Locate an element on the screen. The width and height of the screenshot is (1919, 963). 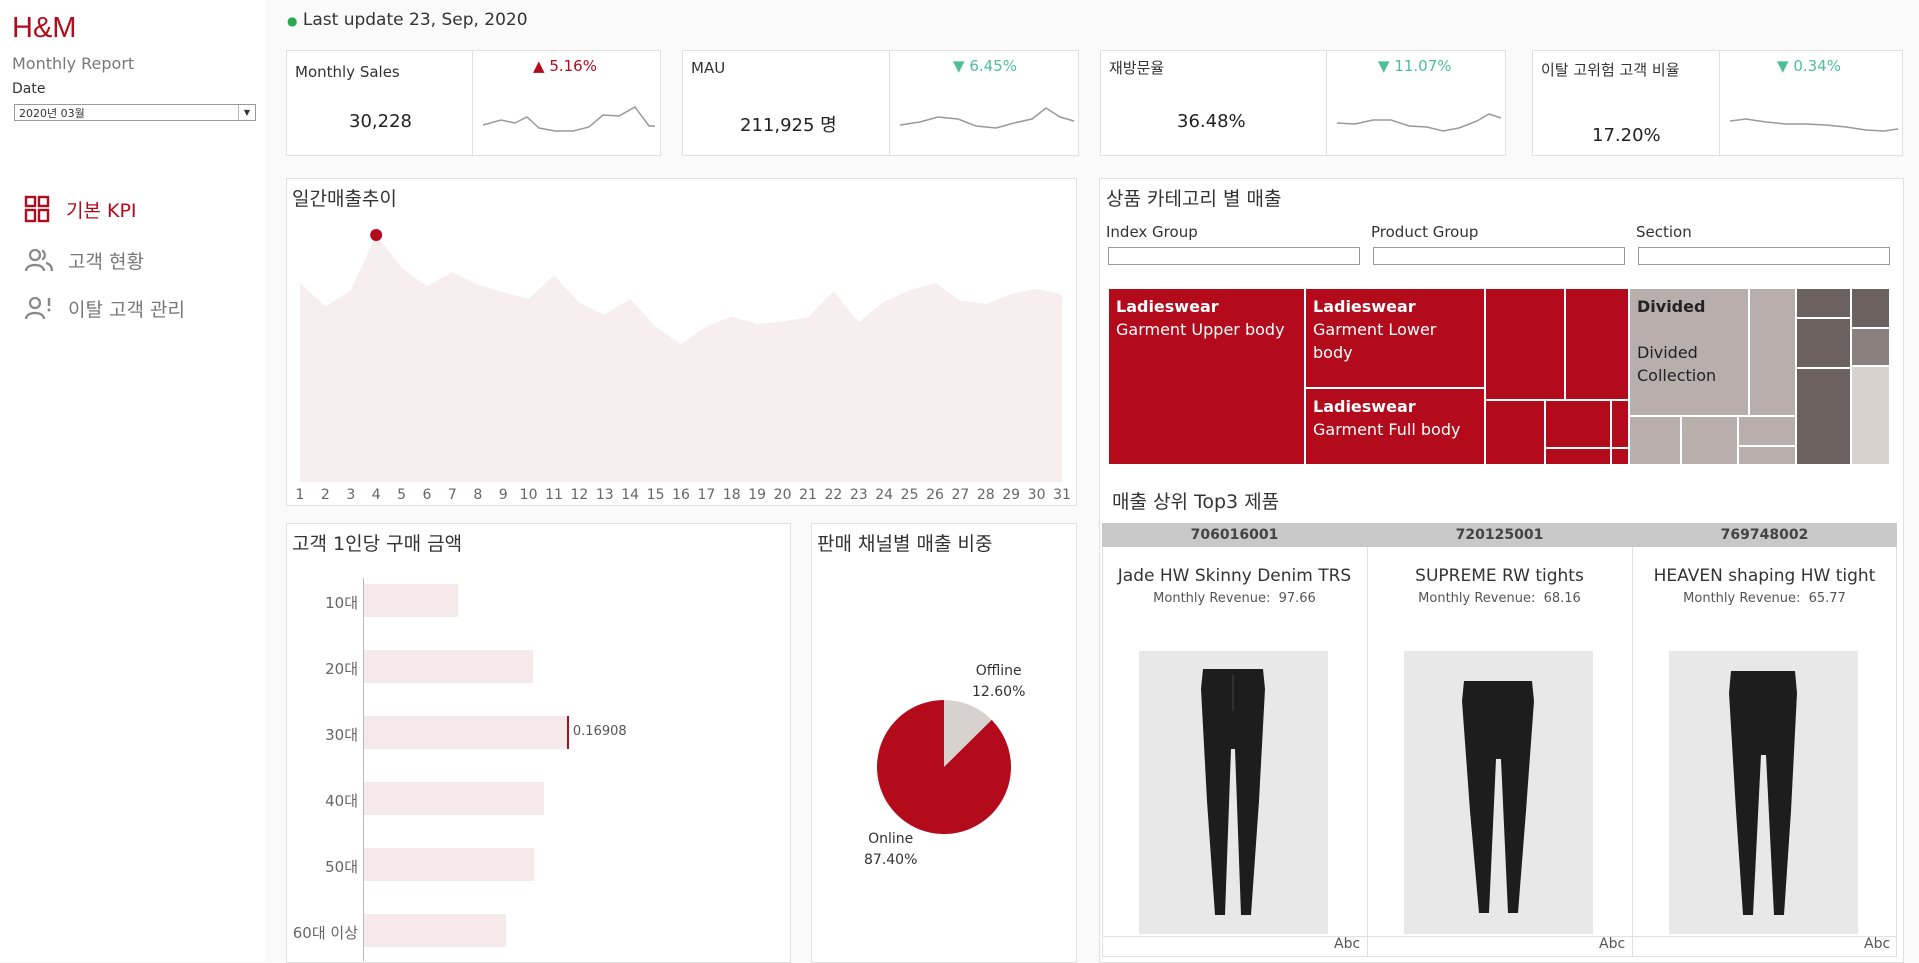
triangle-up-icon: ▲ is located at coordinates (539, 66).